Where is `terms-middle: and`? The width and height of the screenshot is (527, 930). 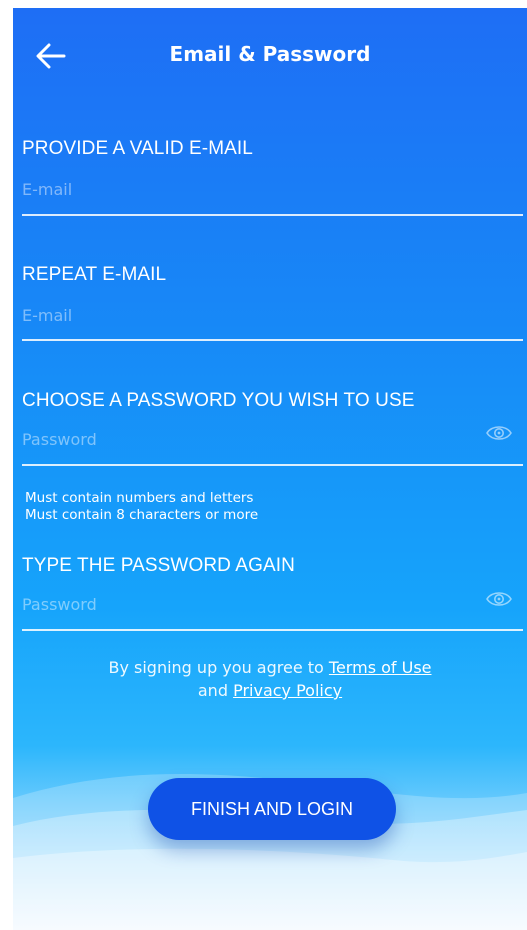
terms-middle: and is located at coordinates (212, 690).